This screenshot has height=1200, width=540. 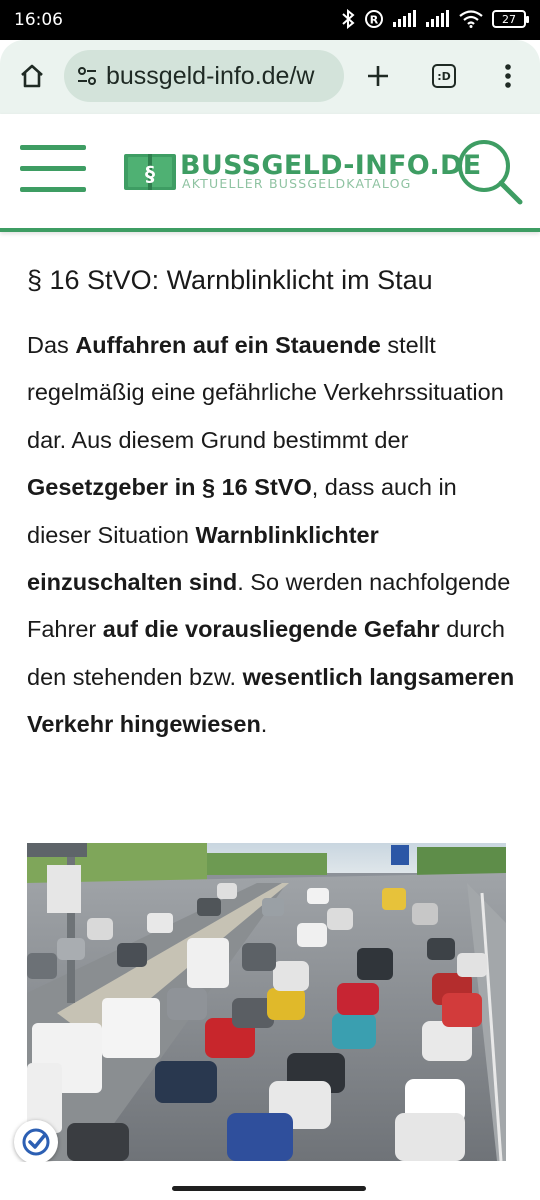 I want to click on checkmark-shield-icon, so click(x=36, y=1142).